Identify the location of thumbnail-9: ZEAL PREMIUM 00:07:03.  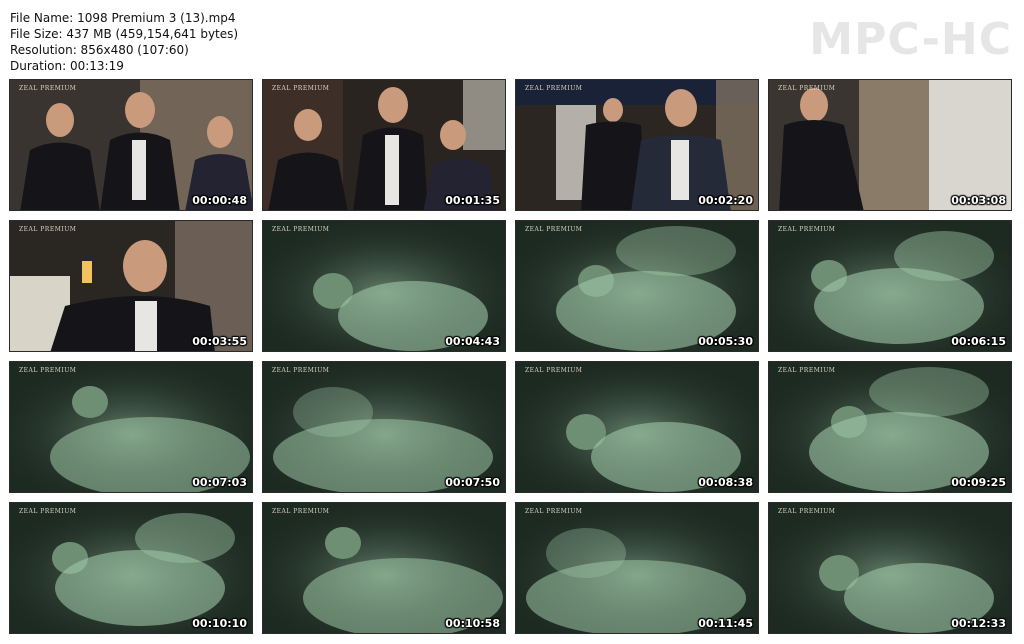
(131, 427).